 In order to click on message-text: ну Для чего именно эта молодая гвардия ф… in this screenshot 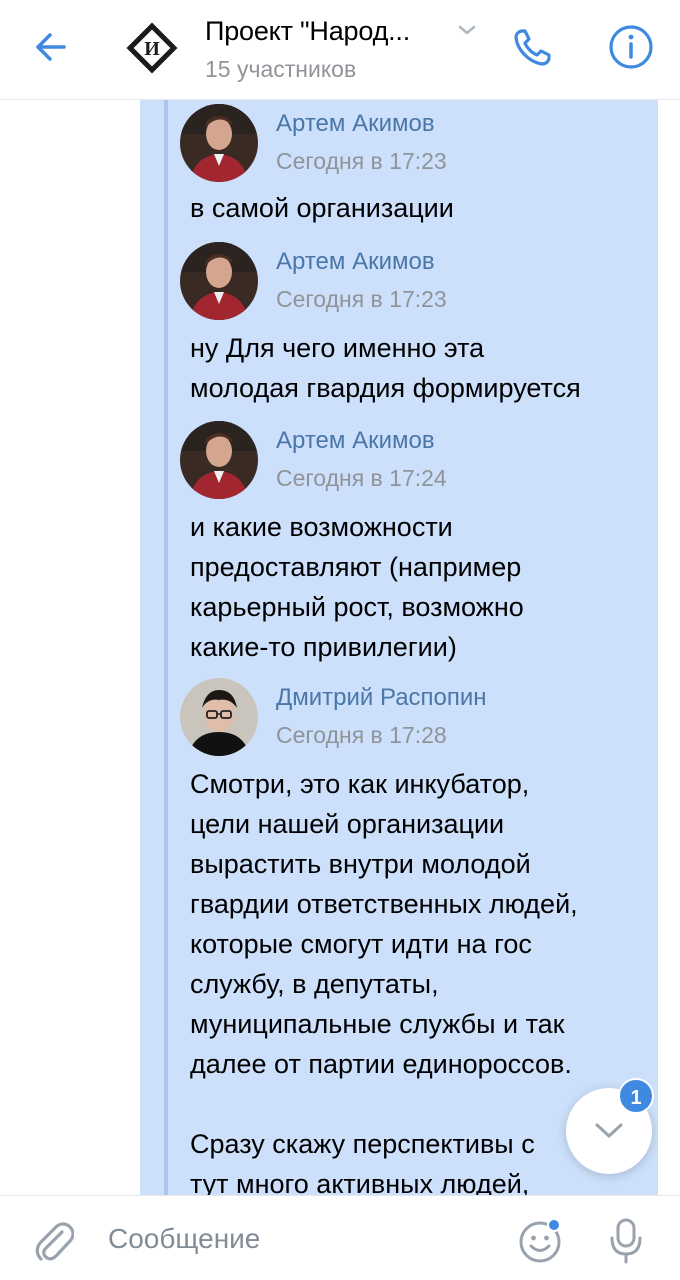, I will do `click(385, 368)`.